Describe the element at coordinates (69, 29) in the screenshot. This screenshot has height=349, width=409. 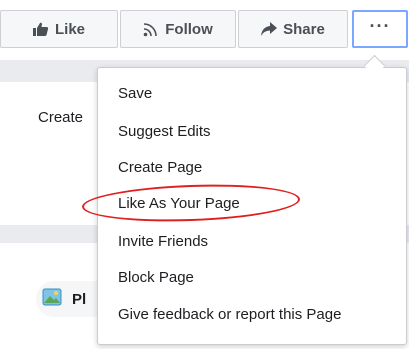
I see `like-button-label: Like` at that location.